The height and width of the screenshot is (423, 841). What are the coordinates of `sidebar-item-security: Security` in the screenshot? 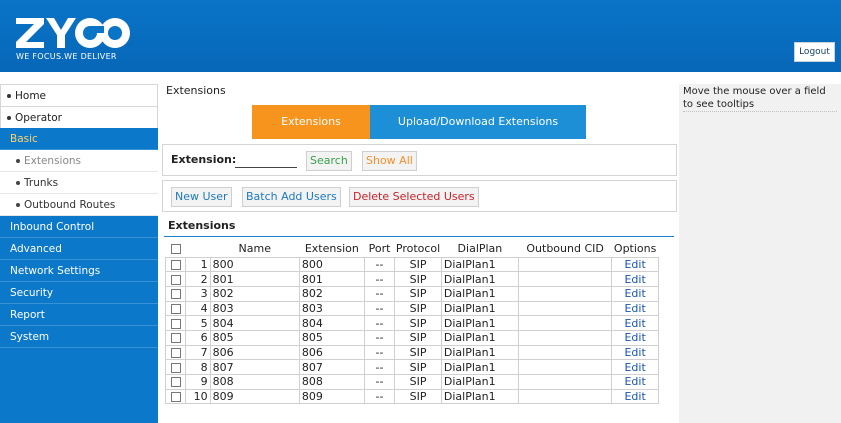 It's located at (79, 293).